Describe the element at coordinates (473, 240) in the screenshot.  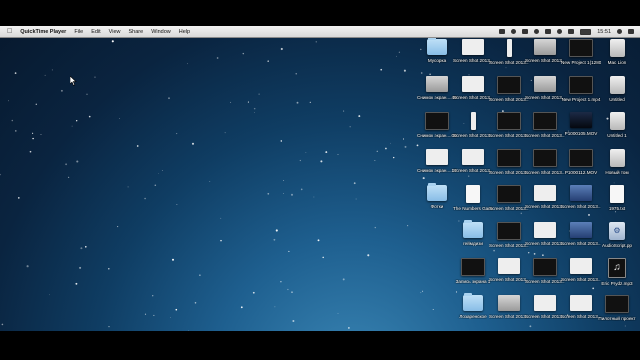
I see `desktop-icon: геймдизи` at that location.